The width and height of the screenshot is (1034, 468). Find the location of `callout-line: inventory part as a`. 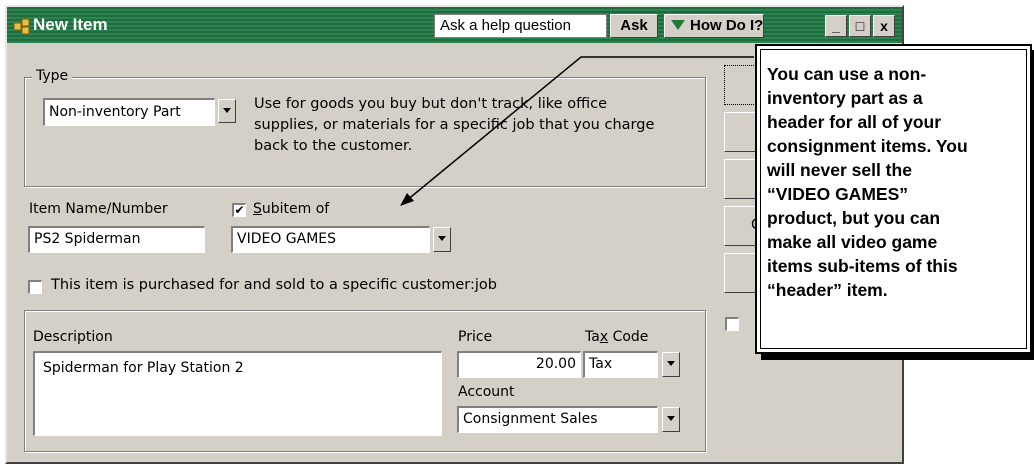

callout-line: inventory part as a is located at coordinates (845, 98).